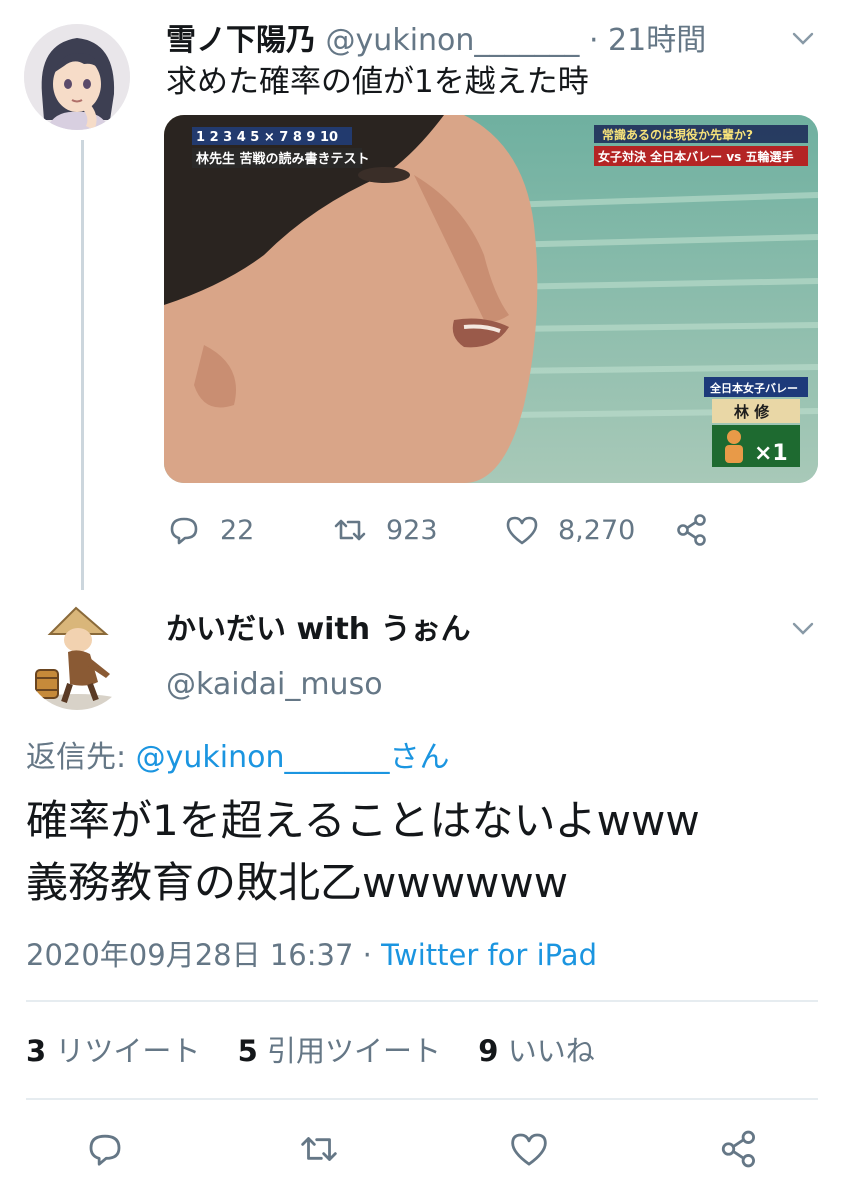 The width and height of the screenshot is (843, 1200). I want to click on replying-label: 返信先:, so click(76, 757).